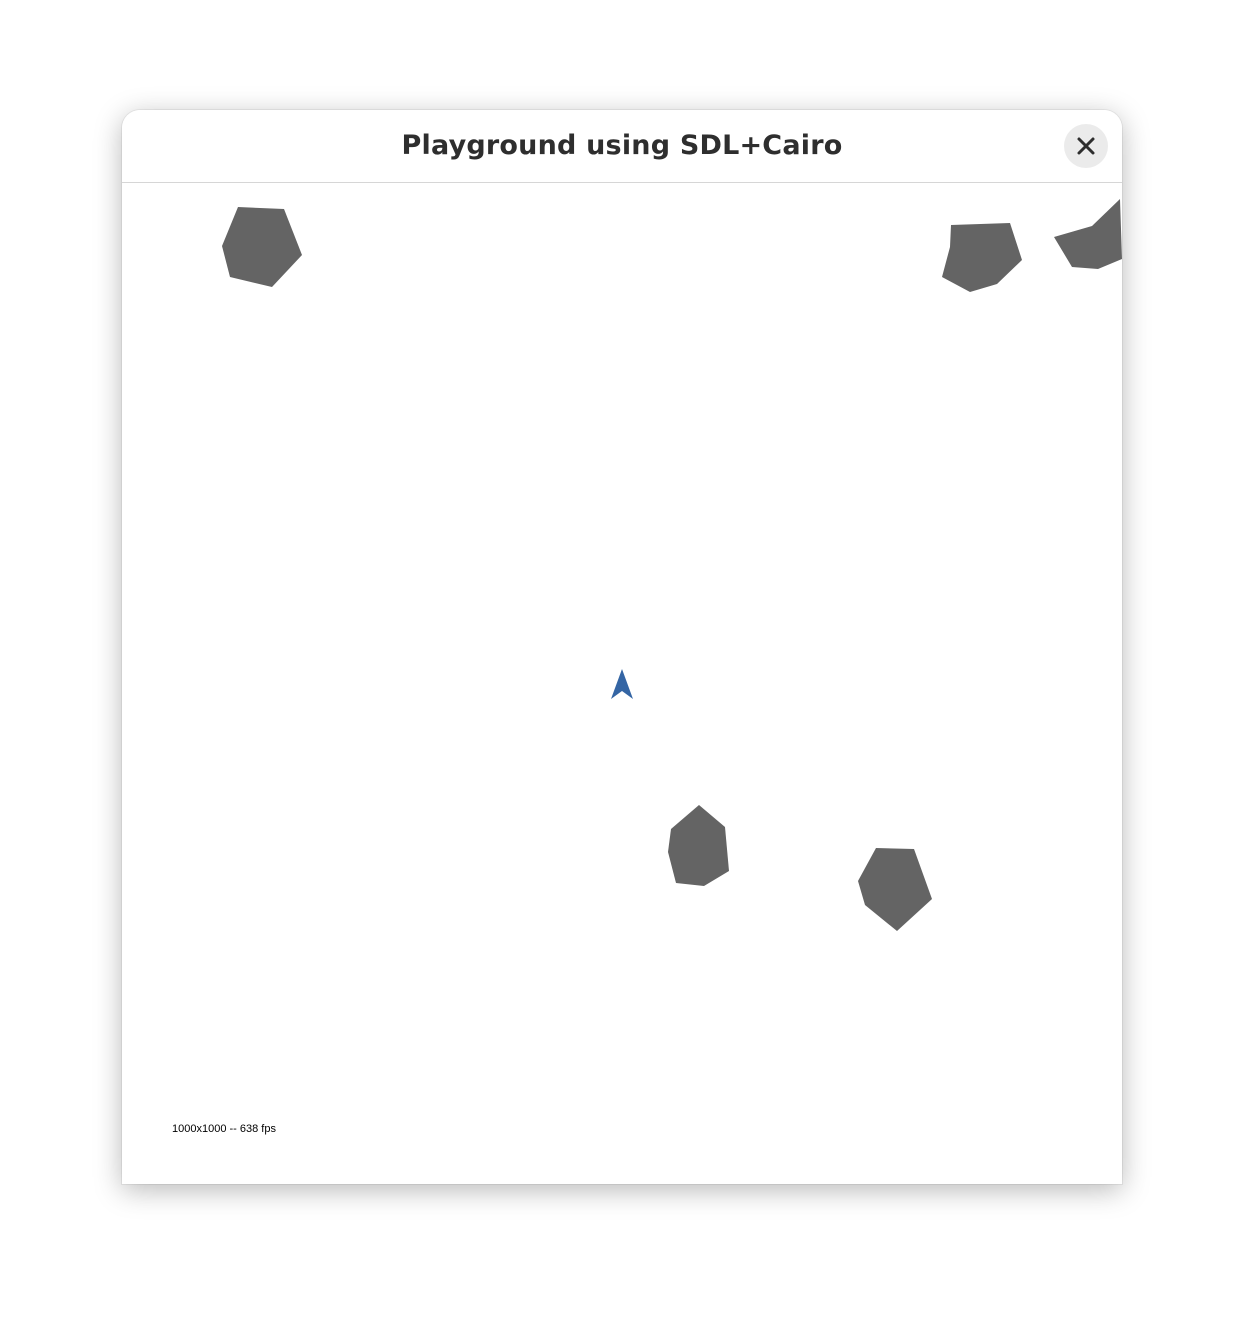 The image size is (1244, 1318). I want to click on close-button, so click(1086, 146).